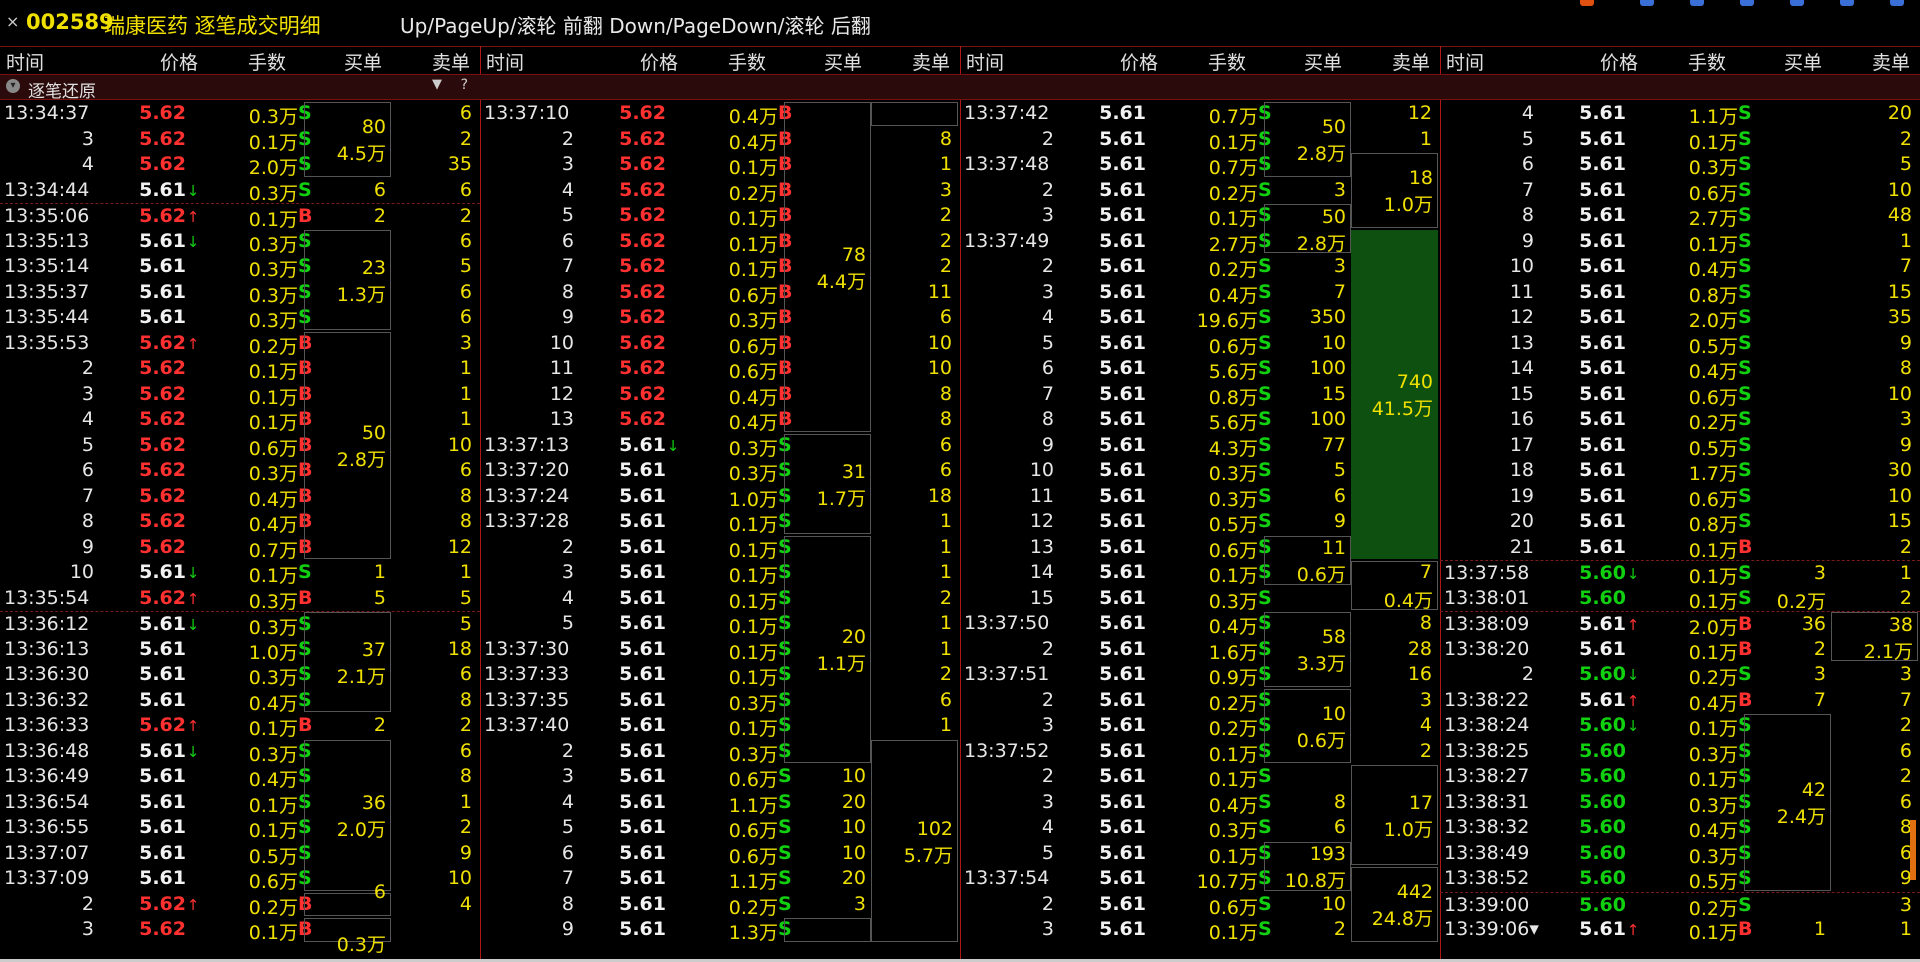 This screenshot has width=1920, height=962. I want to click on table-row: 18 5.61 1.7万 S 30, so click(1680, 471).